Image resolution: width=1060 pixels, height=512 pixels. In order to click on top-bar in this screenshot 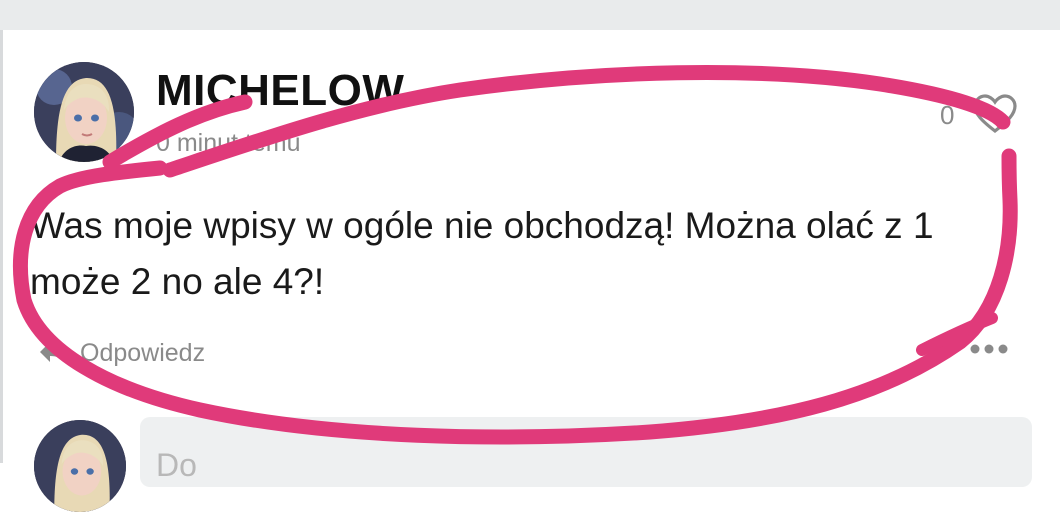, I will do `click(530, 15)`.